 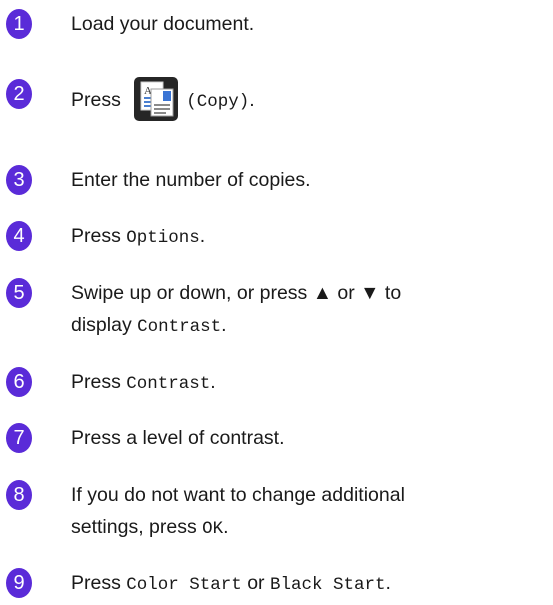 What do you see at coordinates (238, 495) in the screenshot?
I see `step-text-line-1: If you do not want to change additional` at bounding box center [238, 495].